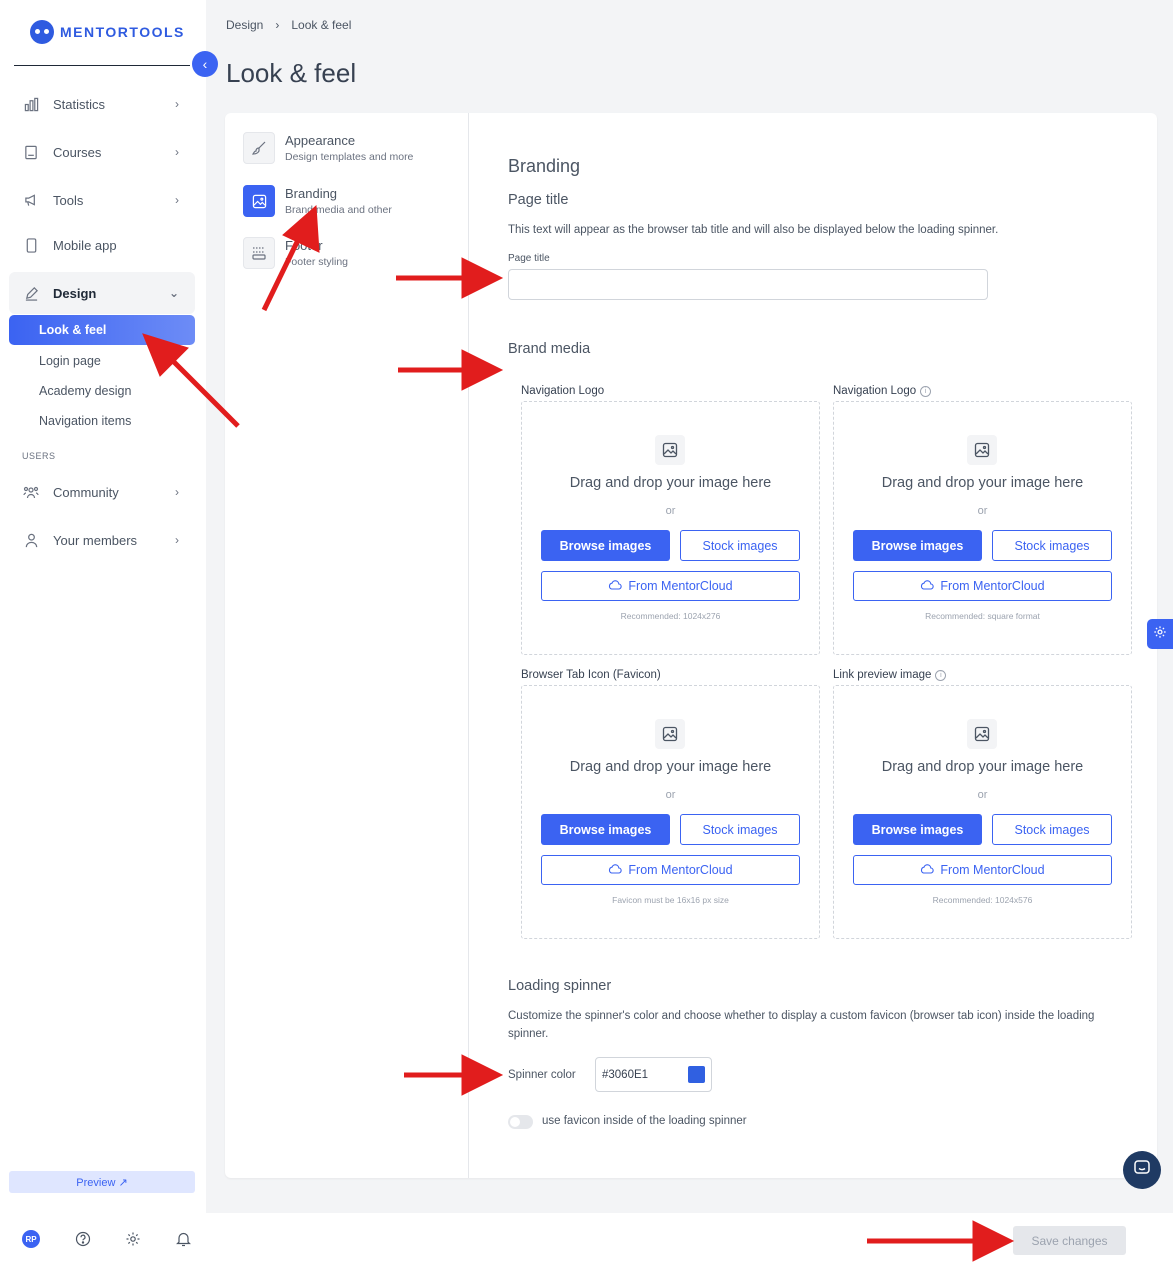 The height and width of the screenshot is (1262, 1173). I want to click on chat-launcher-button, so click(1142, 1170).